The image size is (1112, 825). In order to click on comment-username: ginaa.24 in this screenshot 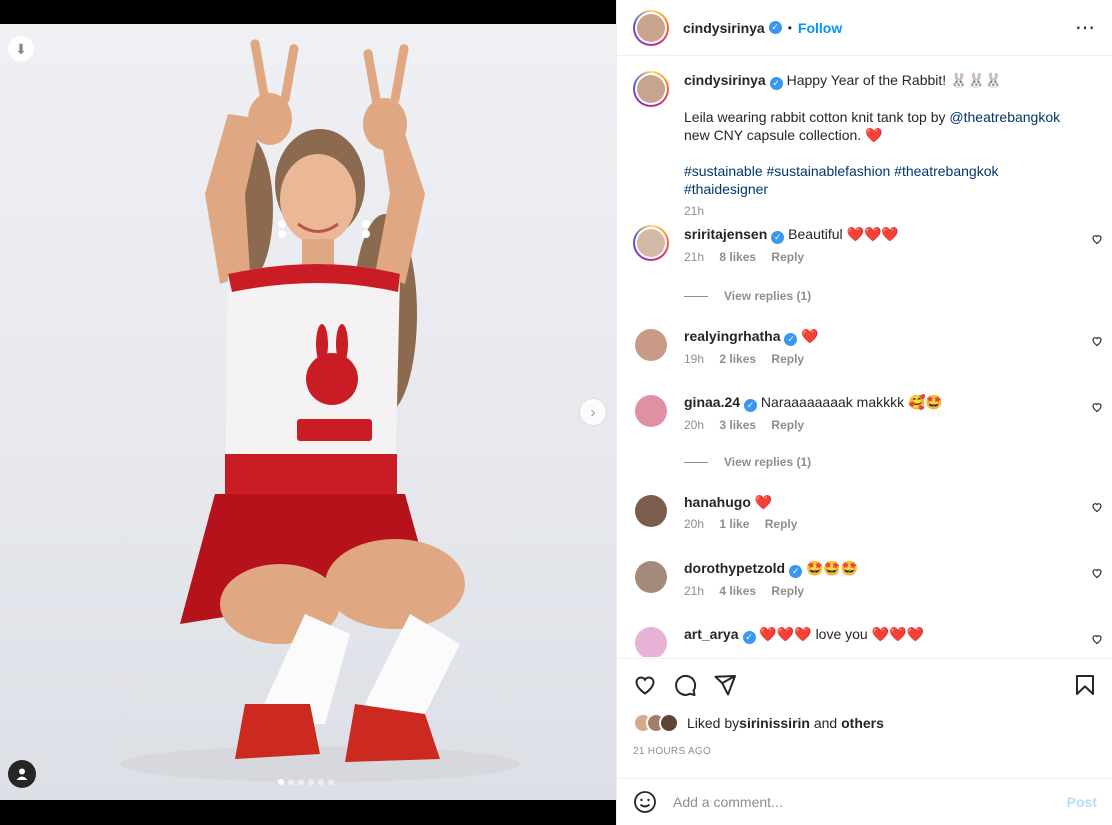, I will do `click(712, 402)`.